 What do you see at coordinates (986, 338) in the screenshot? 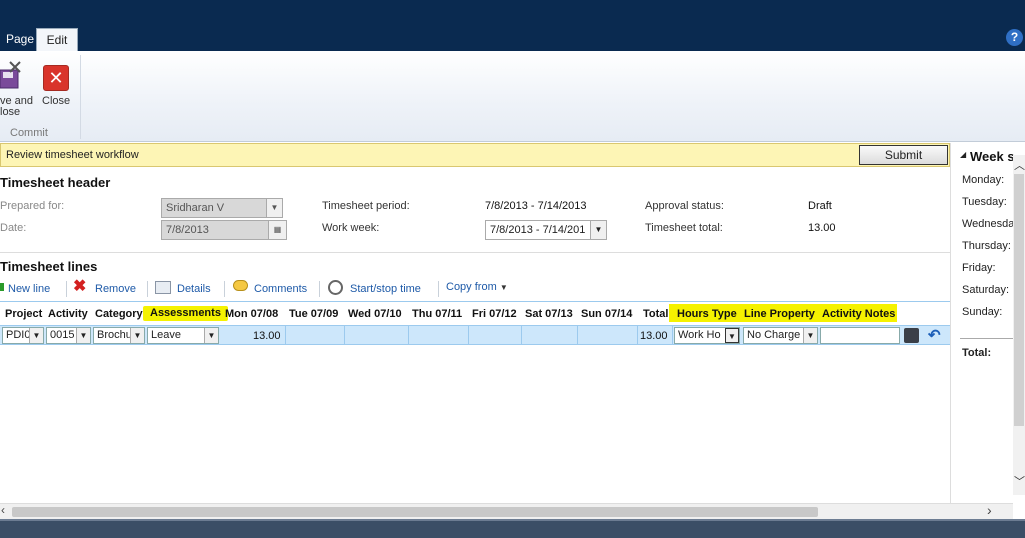
I see `side-divider` at bounding box center [986, 338].